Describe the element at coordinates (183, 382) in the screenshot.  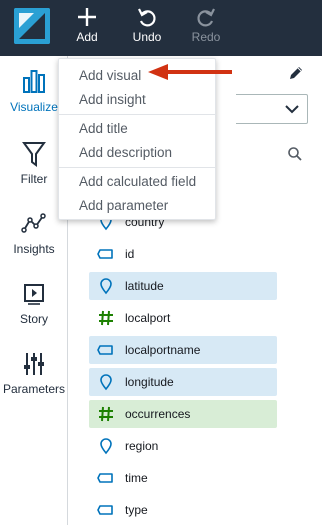
I see `field-longitude: longitude` at that location.